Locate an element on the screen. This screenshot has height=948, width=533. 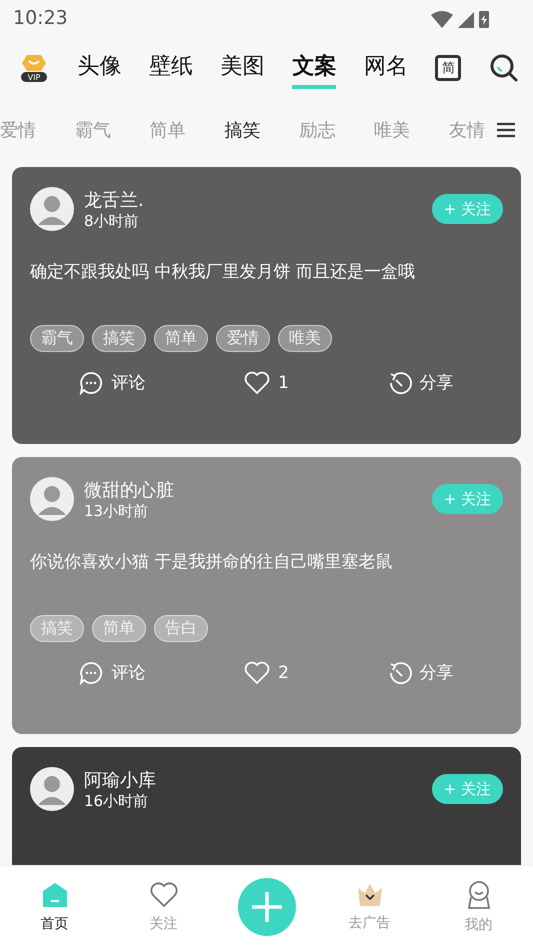
post-card: 阿瑜小库 16小时前 + 关注 is located at coordinates (266, 806).